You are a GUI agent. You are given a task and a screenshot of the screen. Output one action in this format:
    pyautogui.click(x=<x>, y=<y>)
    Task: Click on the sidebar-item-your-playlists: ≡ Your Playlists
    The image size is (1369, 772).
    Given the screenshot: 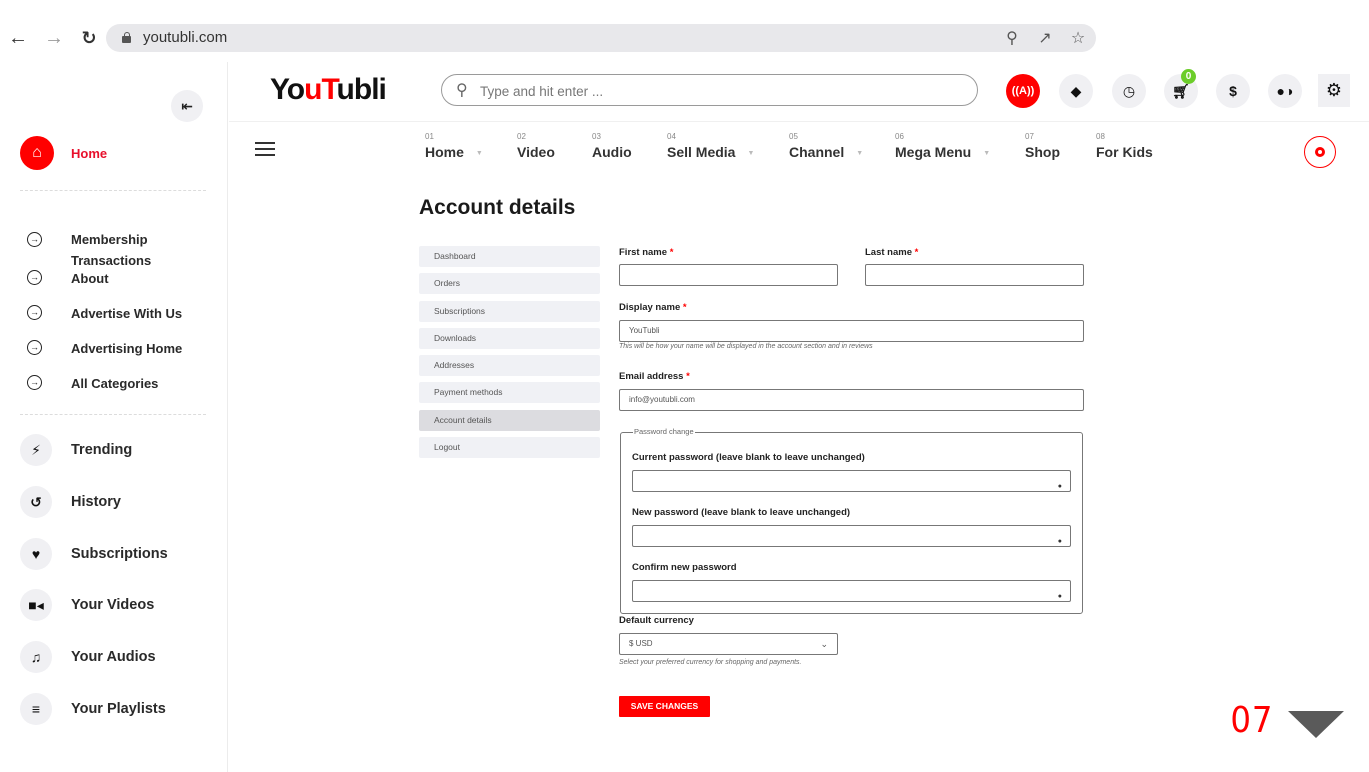 What is the action you would take?
    pyautogui.click(x=115, y=709)
    